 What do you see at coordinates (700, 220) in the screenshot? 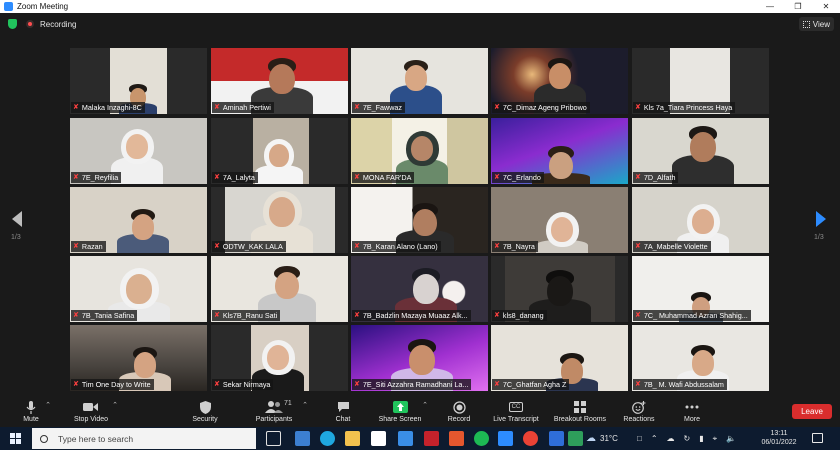
I see `participant-tile: ✘ 7A_Mabelle Violette` at bounding box center [700, 220].